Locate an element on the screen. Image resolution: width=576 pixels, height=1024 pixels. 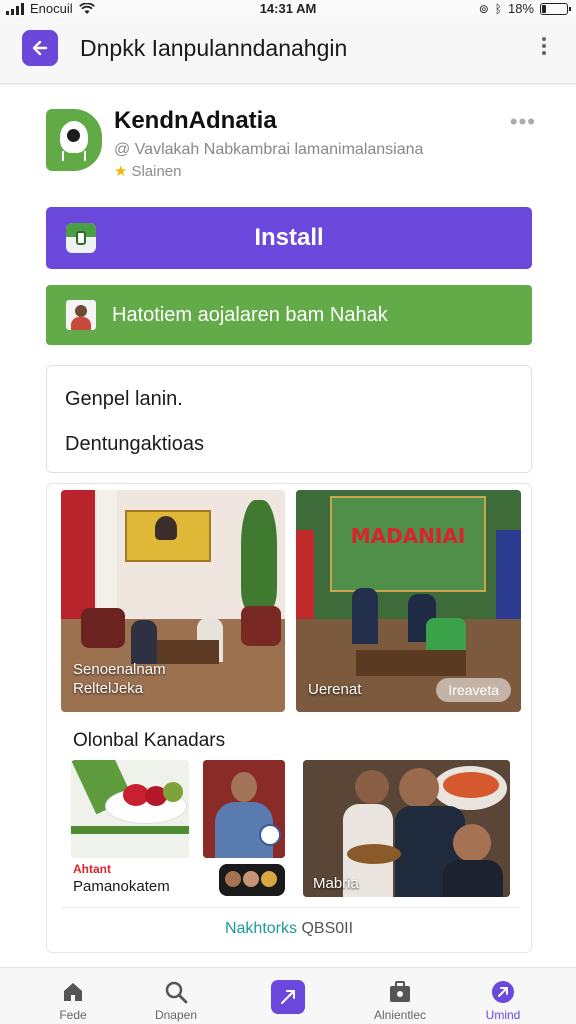
app-bar: Dnpkk Ianpulanndanahgin is located at coordinates (288, 51).